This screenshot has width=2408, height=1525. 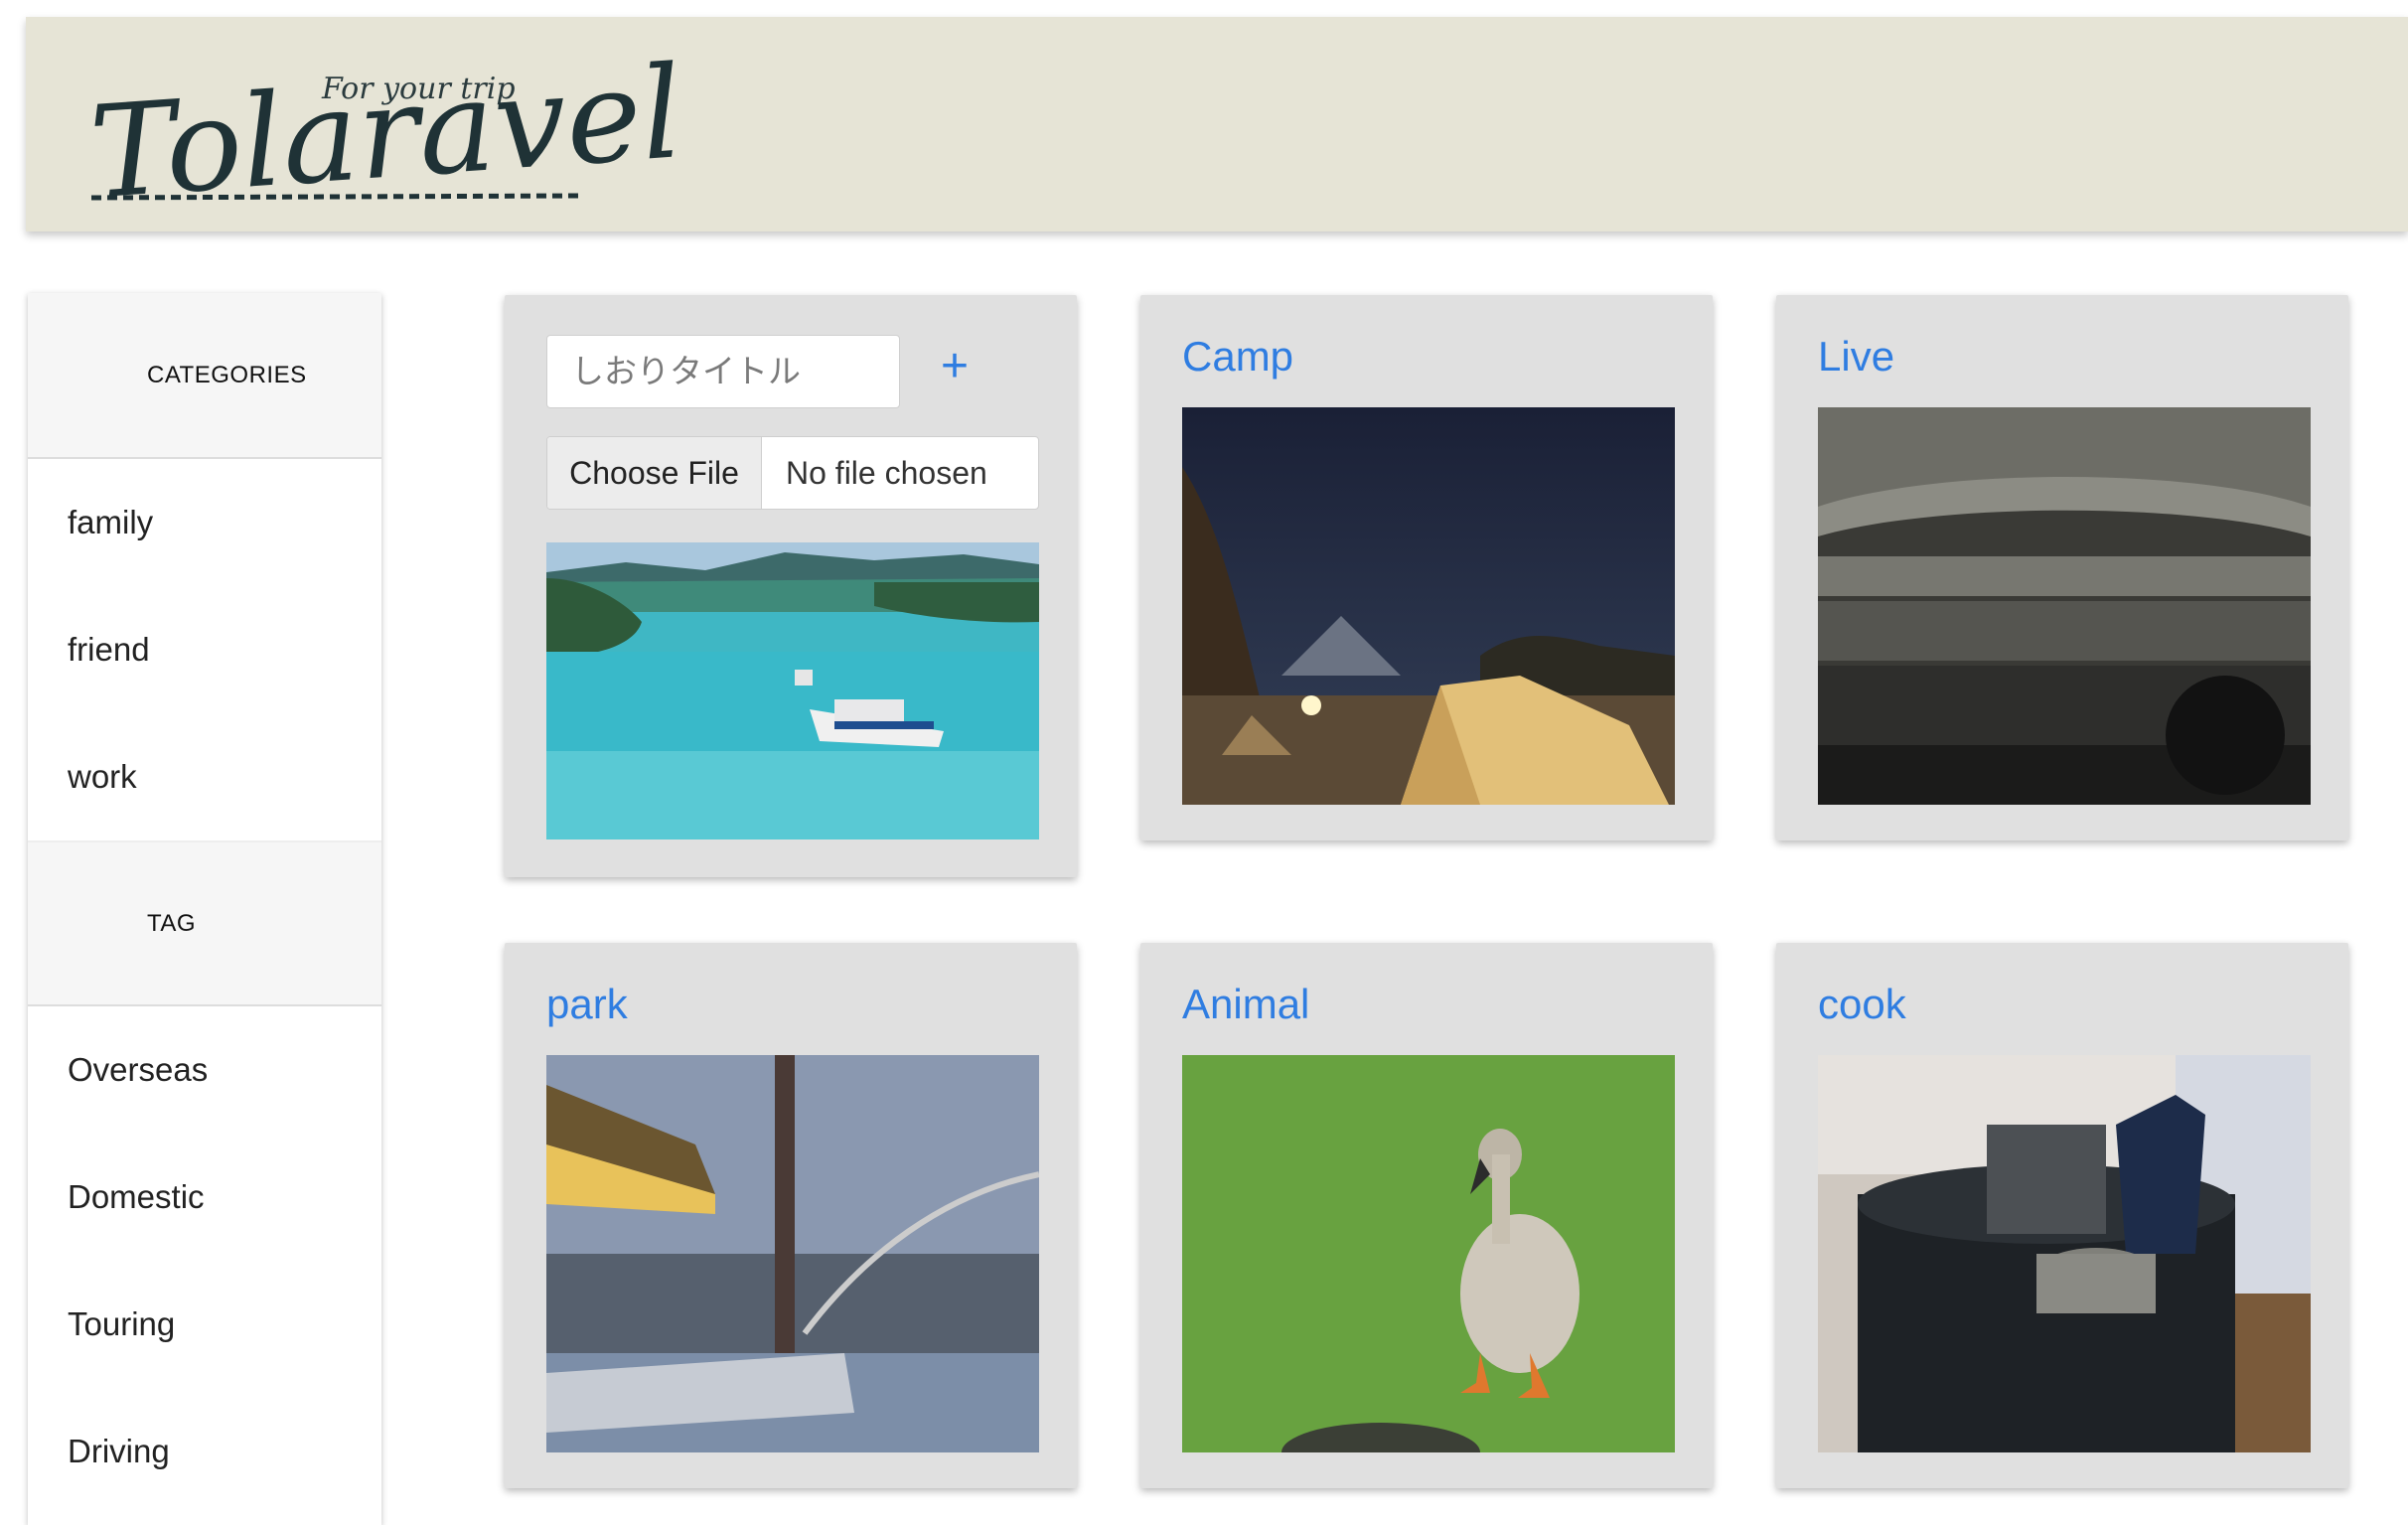 I want to click on sidebar-item-overseas: Overseas, so click(x=204, y=1070).